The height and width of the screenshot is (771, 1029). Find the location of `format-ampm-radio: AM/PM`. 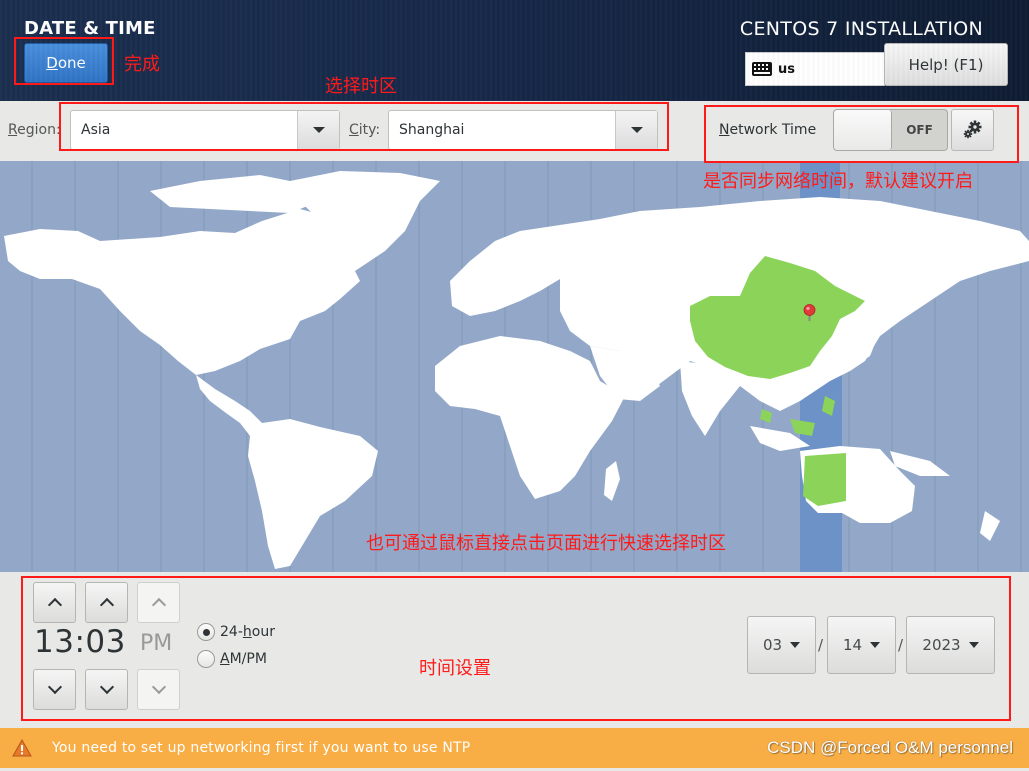

format-ampm-radio: AM/PM is located at coordinates (232, 659).